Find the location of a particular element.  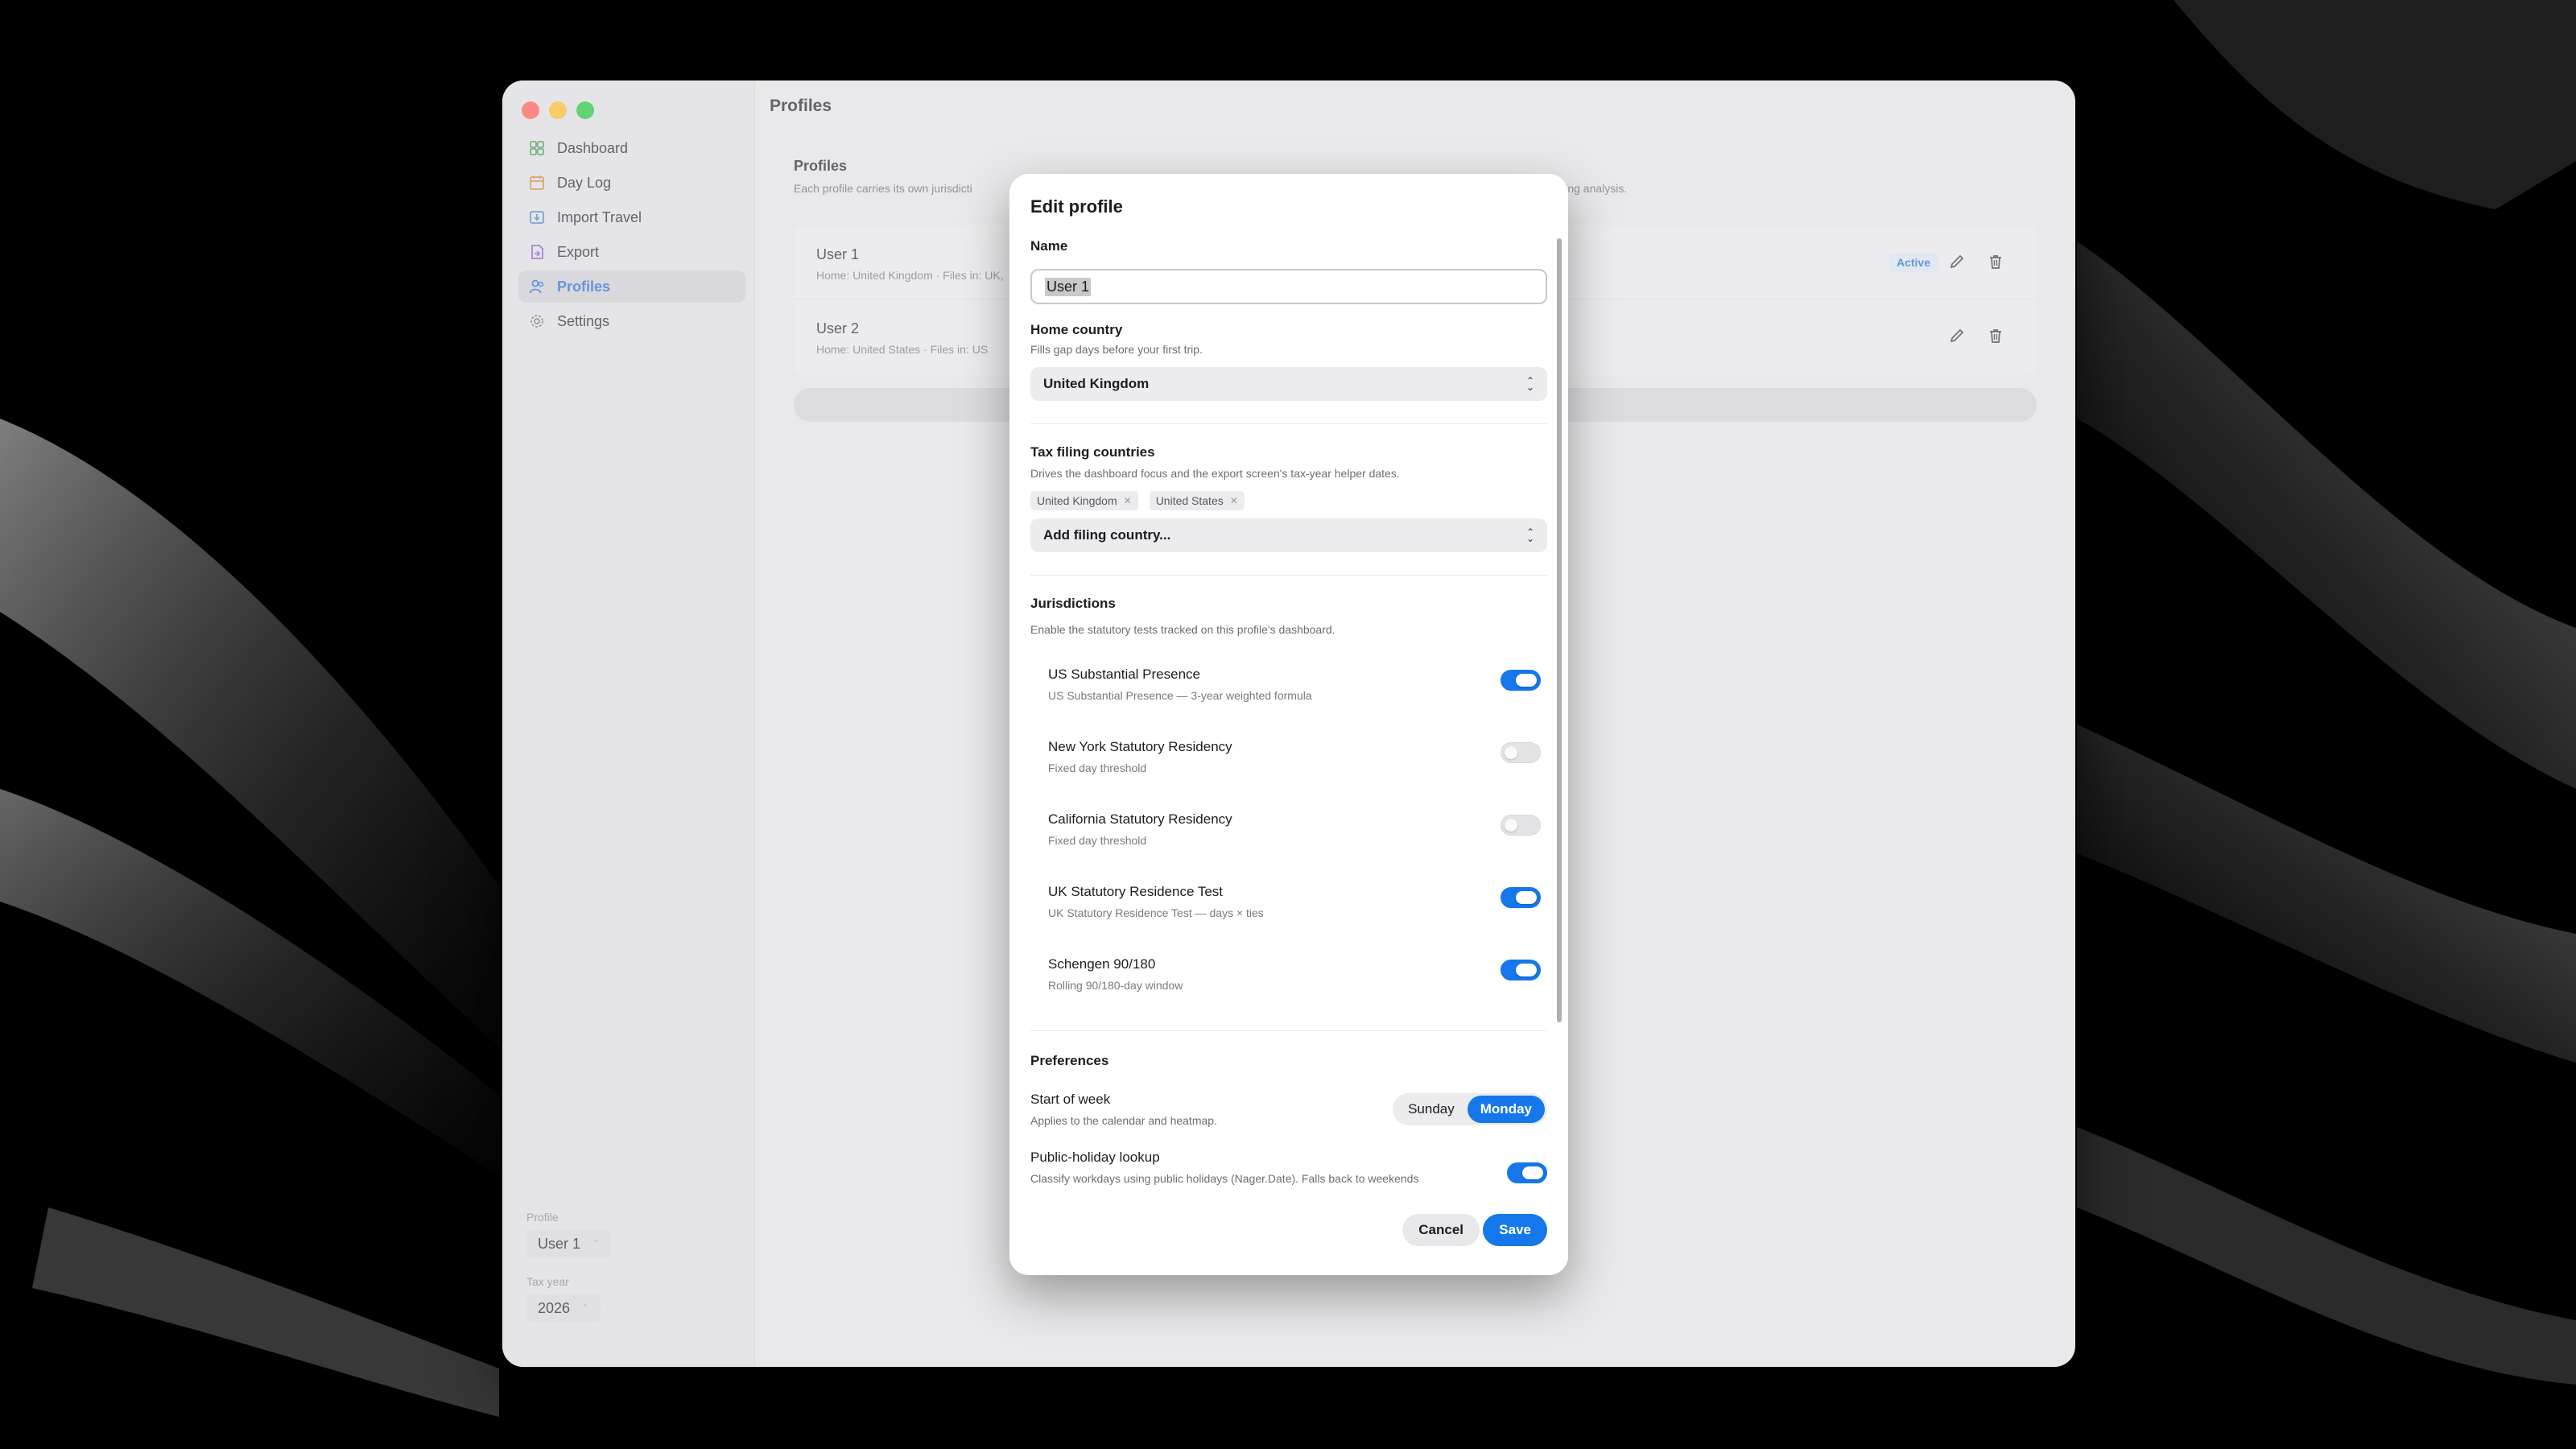

segment-sunday: Sunday is located at coordinates (1431, 1109).